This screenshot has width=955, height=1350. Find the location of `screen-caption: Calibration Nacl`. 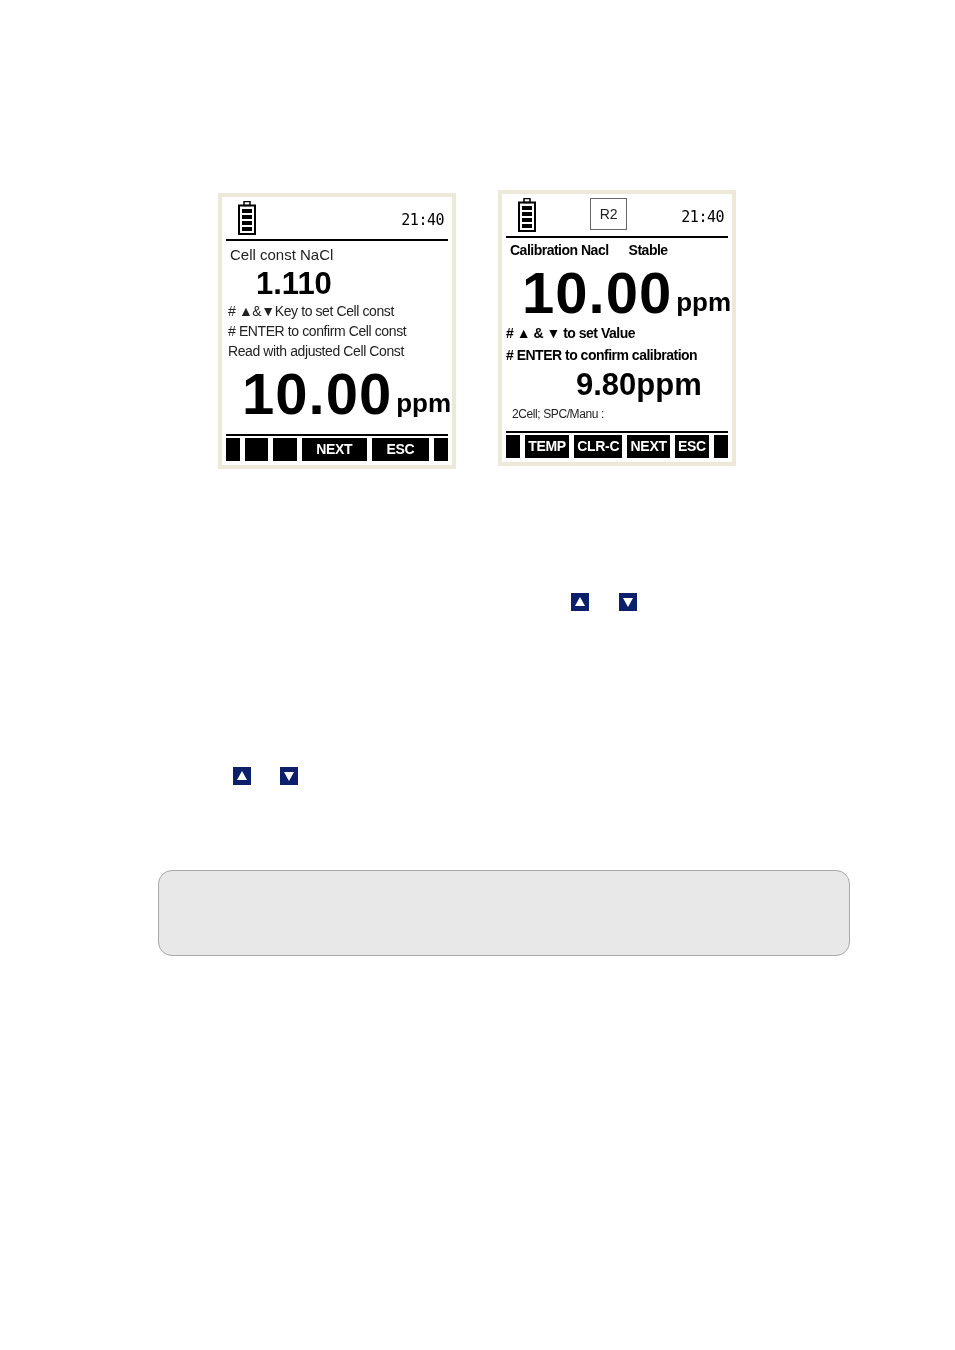

screen-caption: Calibration Nacl is located at coordinates (559, 250).